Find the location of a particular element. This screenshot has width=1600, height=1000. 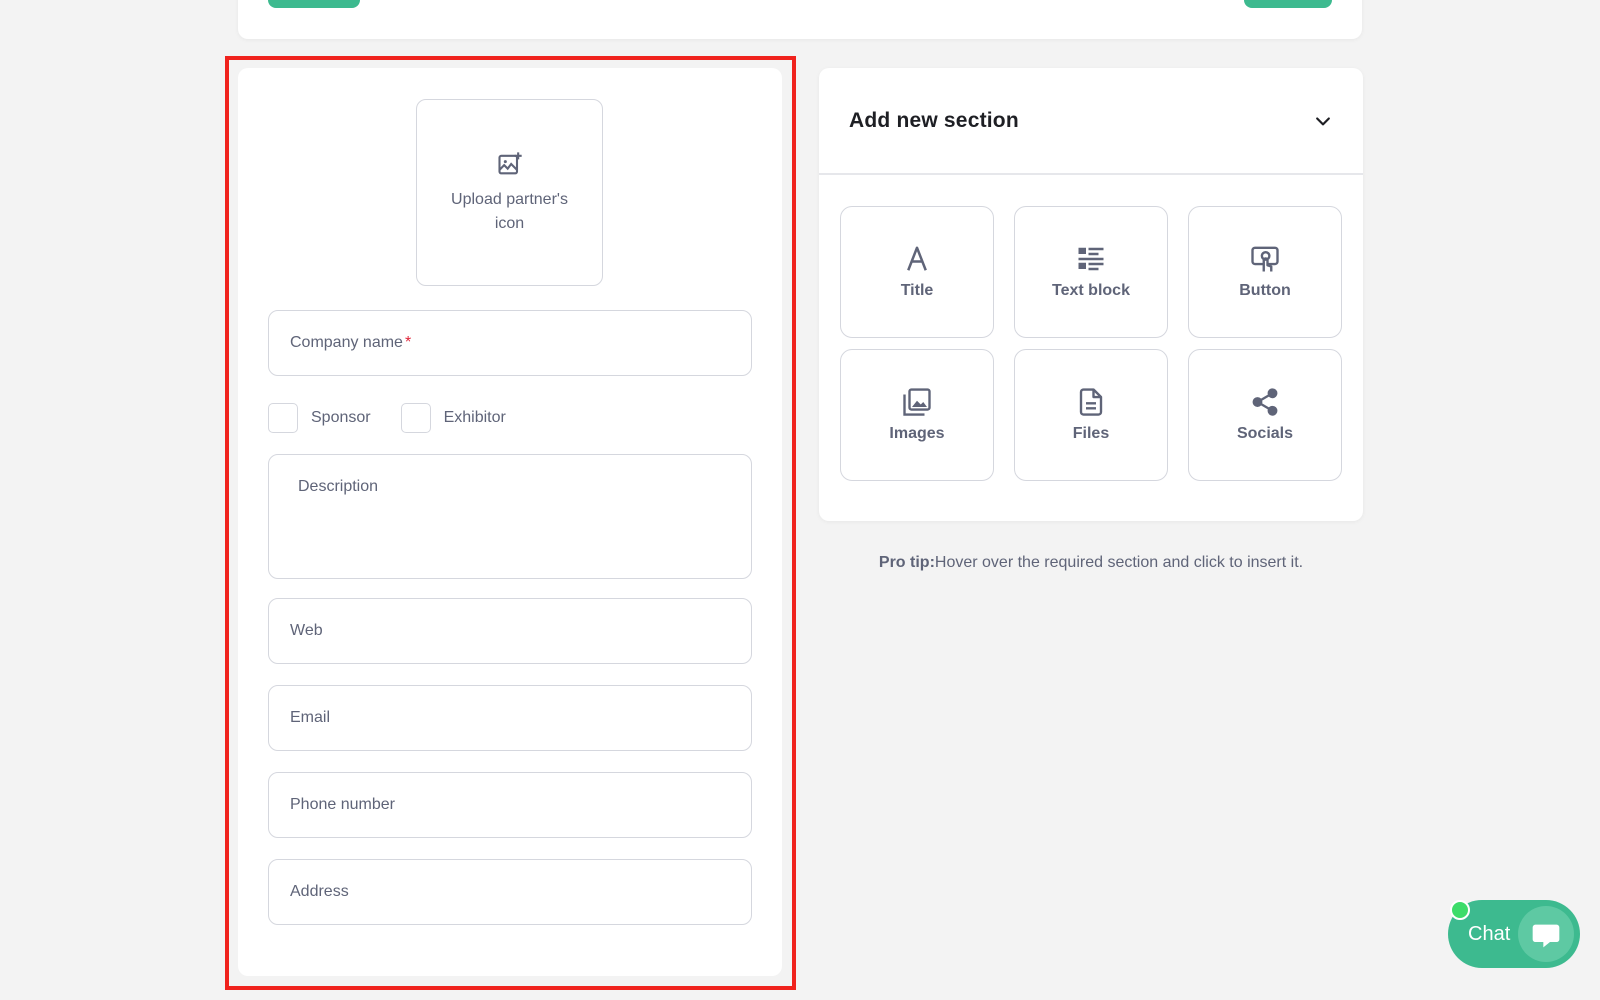

text-block-icon is located at coordinates (1091, 259).